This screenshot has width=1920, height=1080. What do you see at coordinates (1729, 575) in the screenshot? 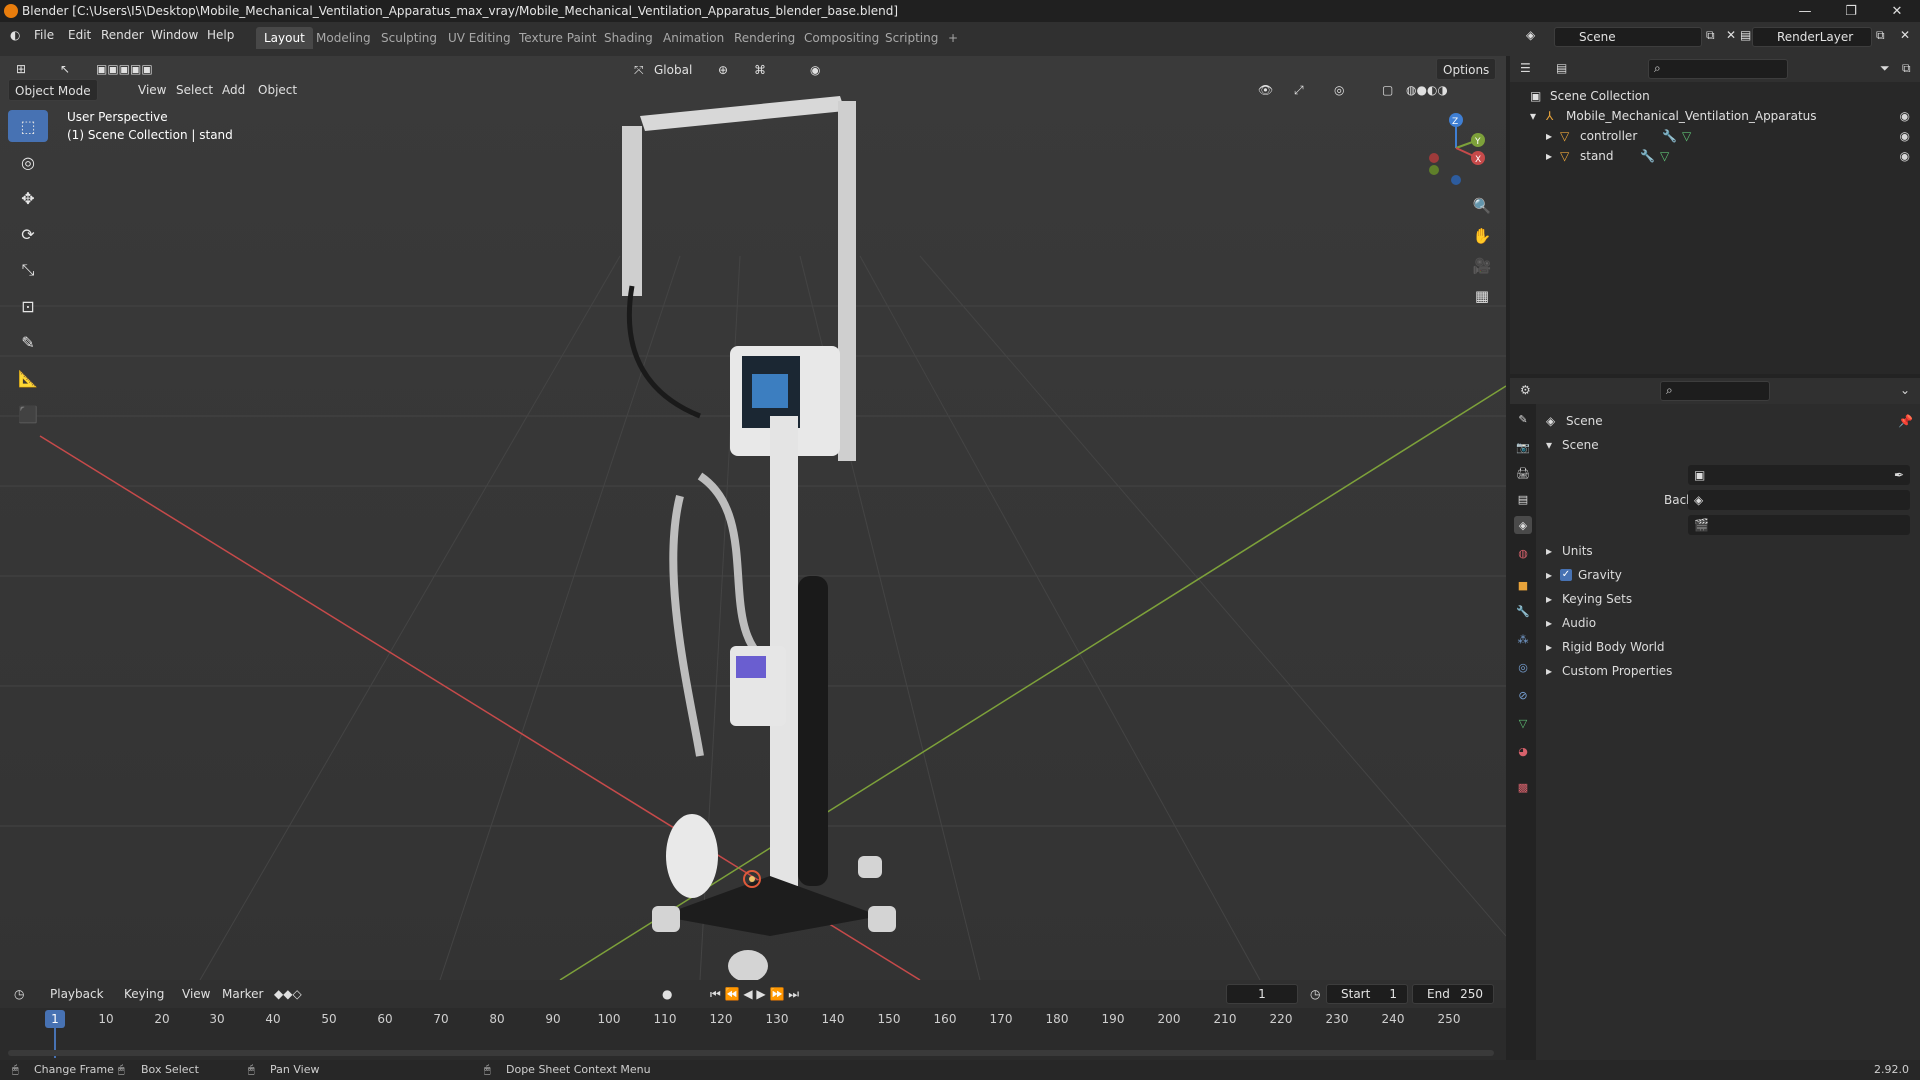
I see `gravity-panel-header: ▸ ✓ Gravity` at bounding box center [1729, 575].